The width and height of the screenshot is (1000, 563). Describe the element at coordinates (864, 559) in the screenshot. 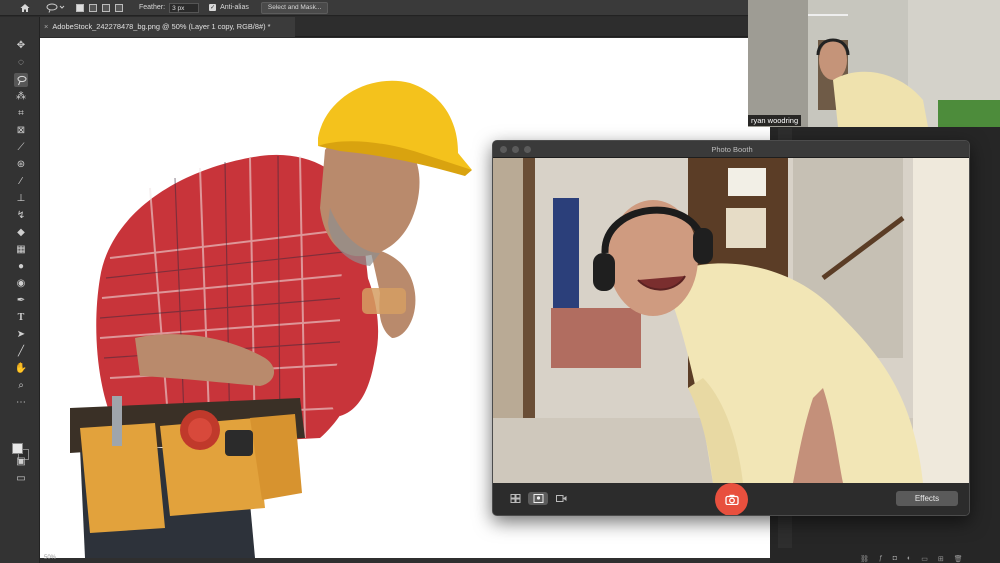

I see `link-layers-icon: ⛓` at that location.